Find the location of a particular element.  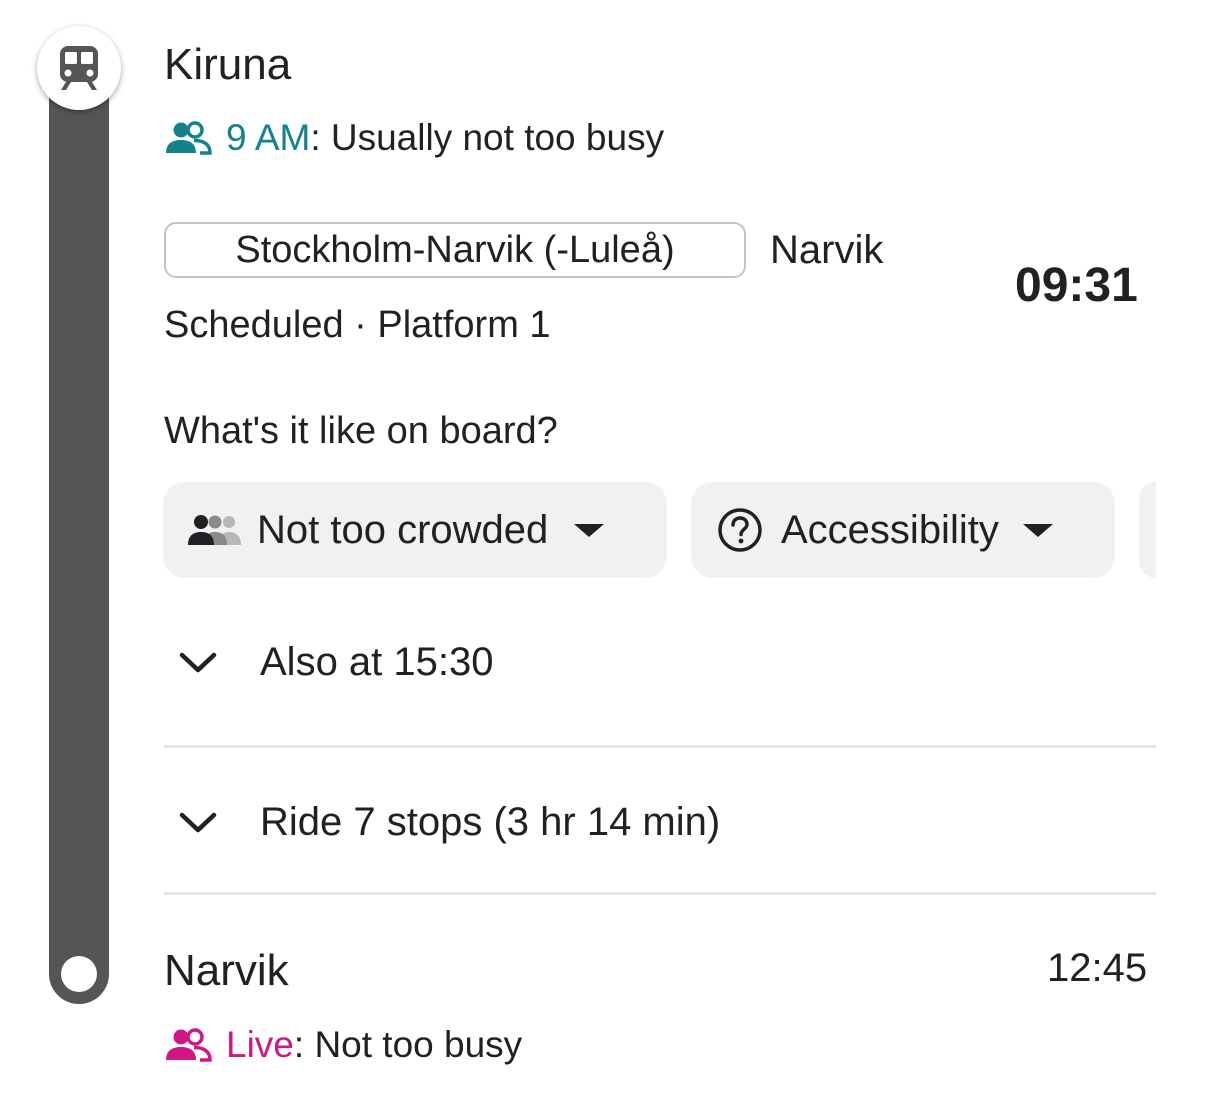

train-icon is located at coordinates (79, 68).